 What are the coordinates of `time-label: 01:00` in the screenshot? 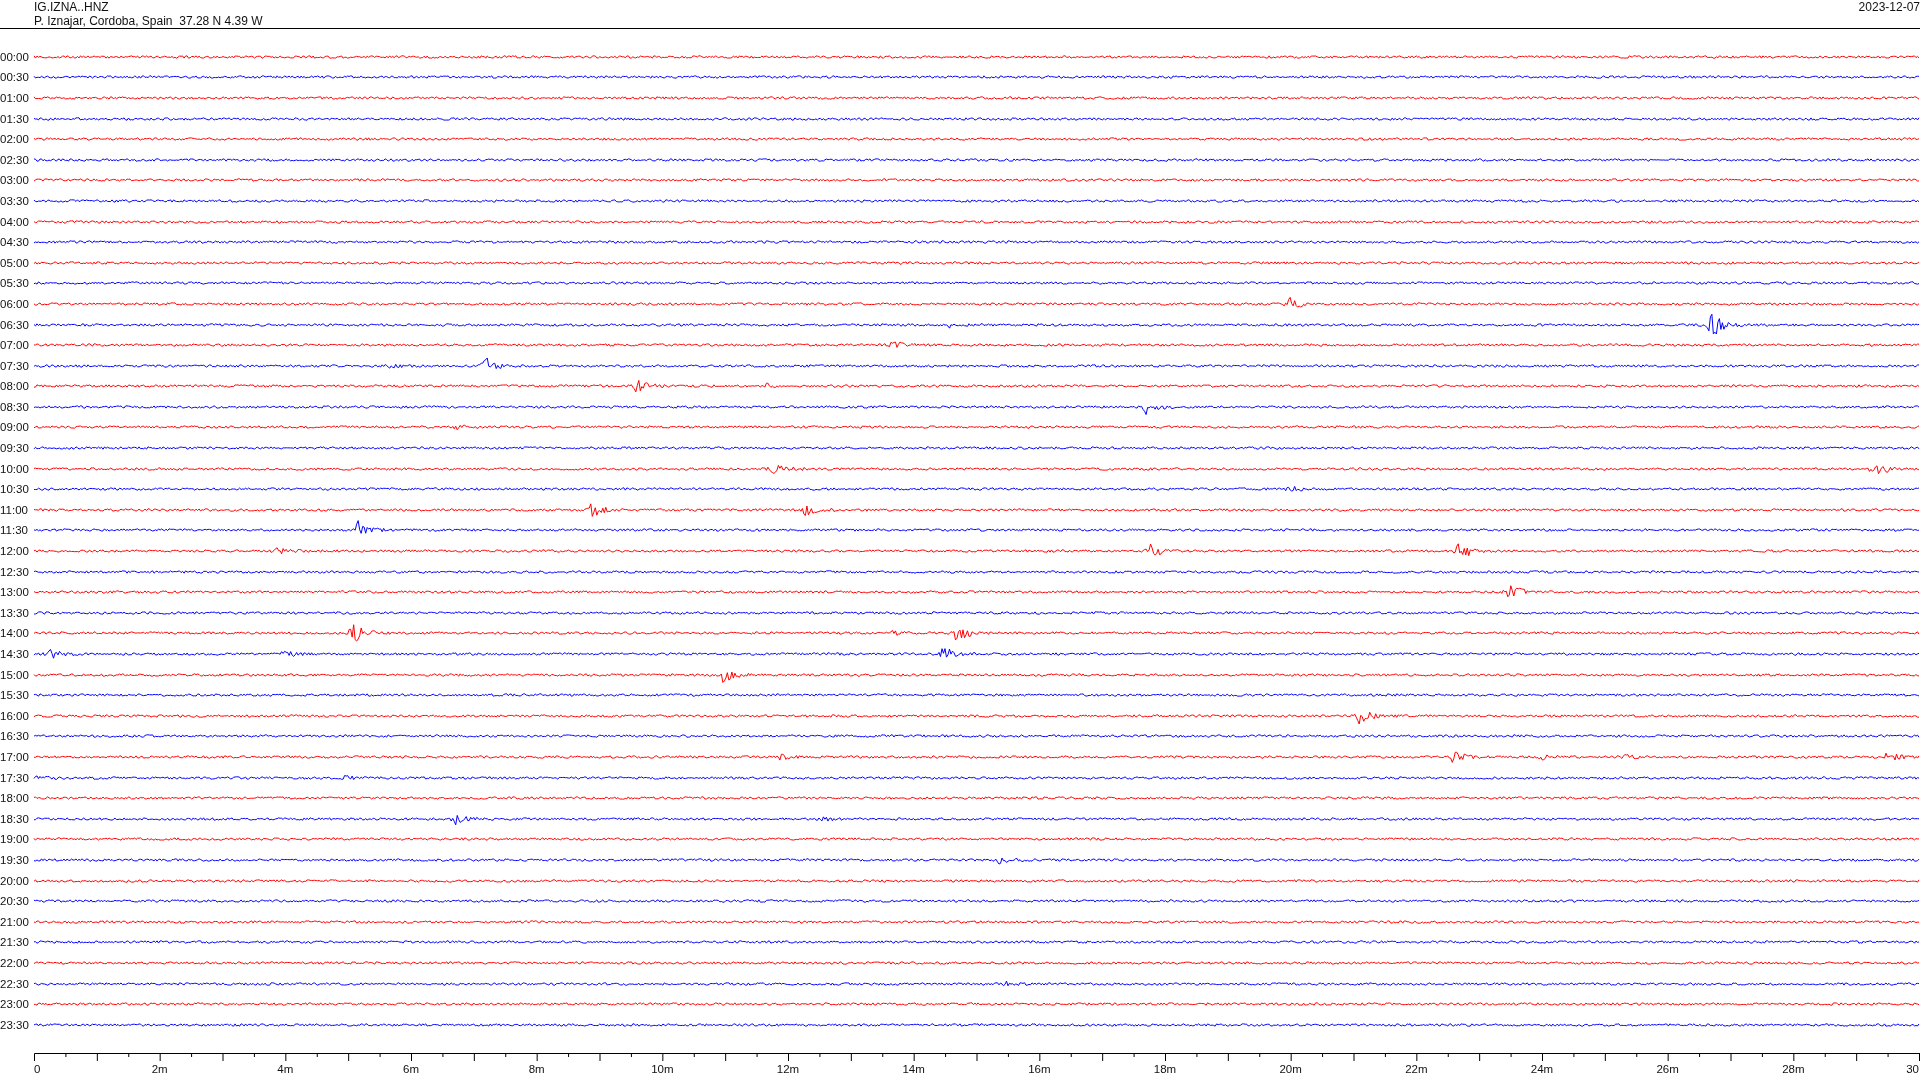 It's located at (15, 98).